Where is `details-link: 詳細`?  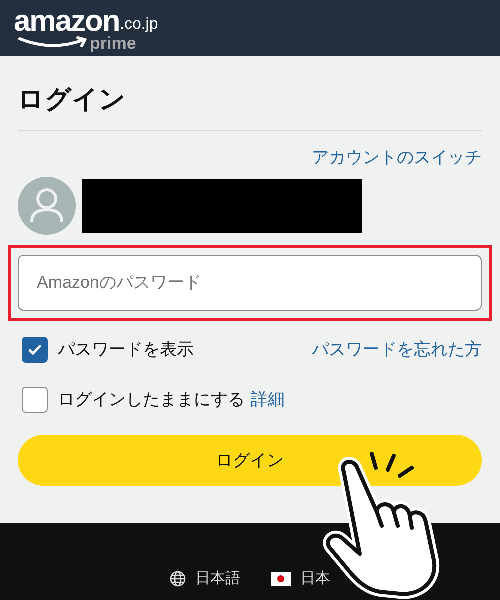 details-link: 詳細 is located at coordinates (268, 400).